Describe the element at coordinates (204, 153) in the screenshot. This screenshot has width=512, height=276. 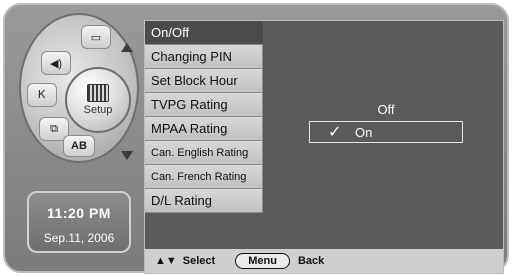
I see `menu-item-can-english-rating: Can. English Rating` at that location.